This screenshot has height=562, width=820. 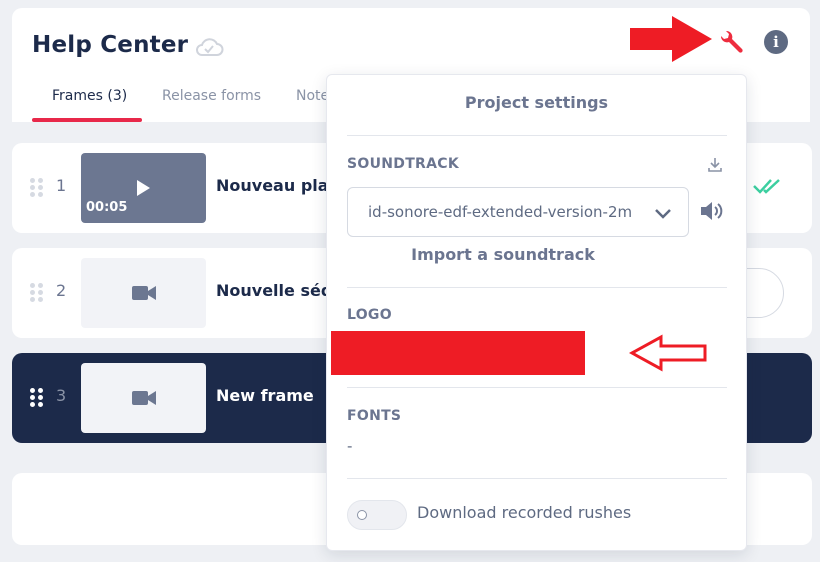 What do you see at coordinates (61, 395) in the screenshot?
I see `frame-number: 3` at bounding box center [61, 395].